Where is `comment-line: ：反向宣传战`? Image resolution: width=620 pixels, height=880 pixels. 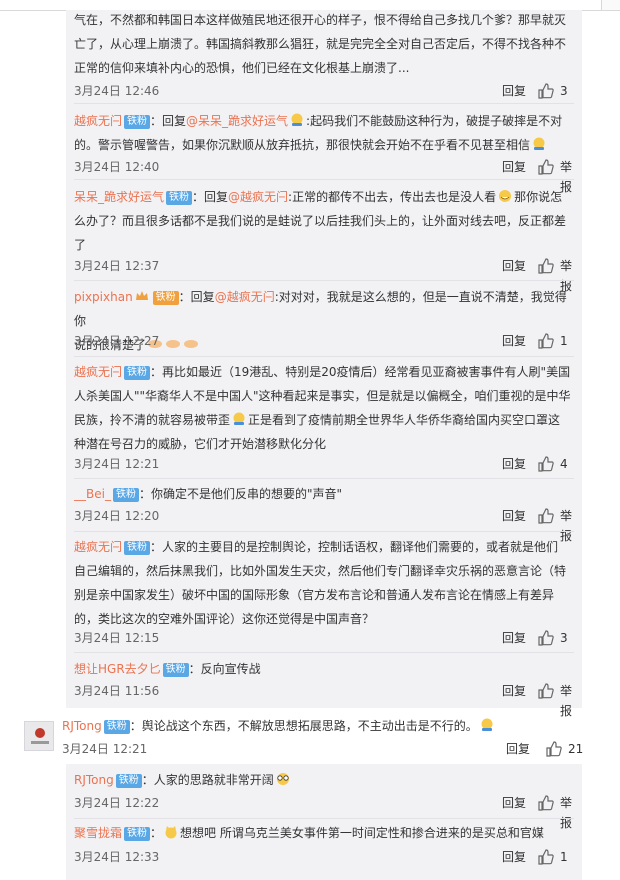 comment-line: ：反向宣传战 is located at coordinates (224, 669).